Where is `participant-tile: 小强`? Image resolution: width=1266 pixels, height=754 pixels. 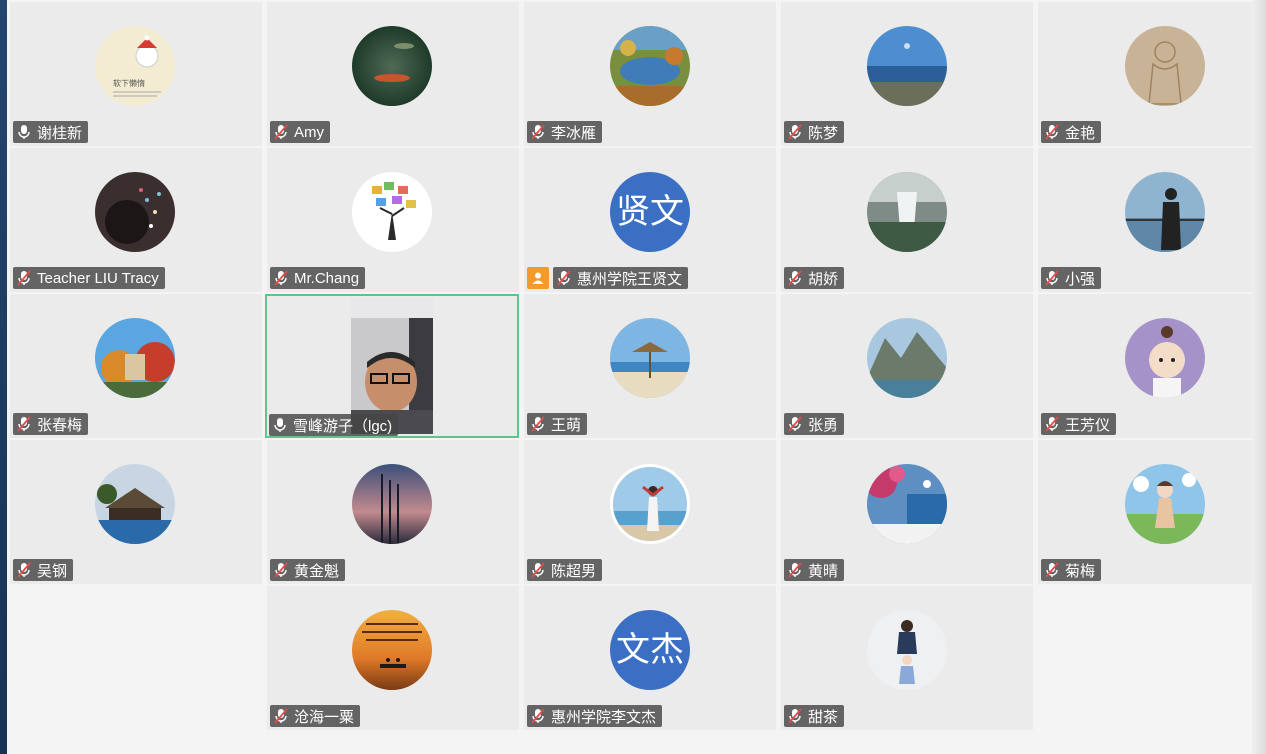 participant-tile: 小强 is located at coordinates (1145, 220).